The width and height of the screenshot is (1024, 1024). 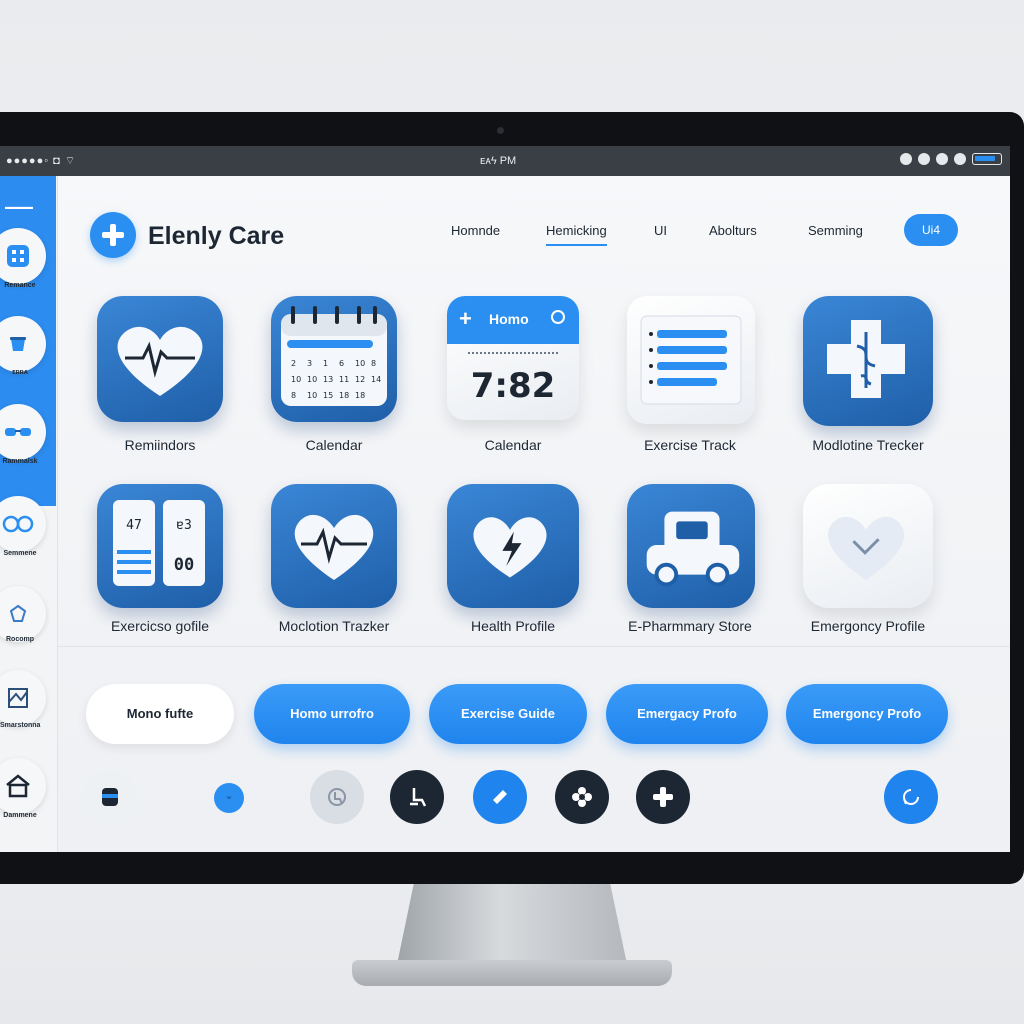 I want to click on sidebar-item-label: Rocomp, so click(x=20, y=639).